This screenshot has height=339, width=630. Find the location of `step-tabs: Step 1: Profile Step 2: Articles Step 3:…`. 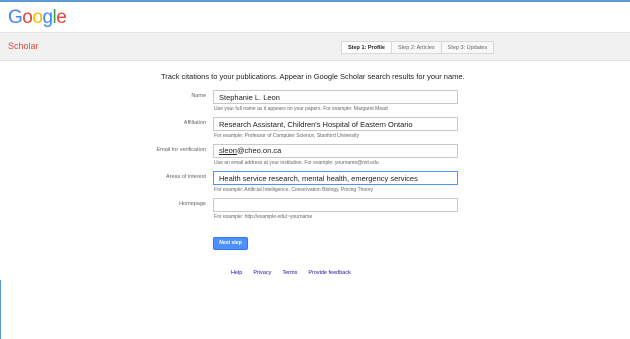

step-tabs: Step 1: Profile Step 2: Articles Step 3:… is located at coordinates (418, 47).